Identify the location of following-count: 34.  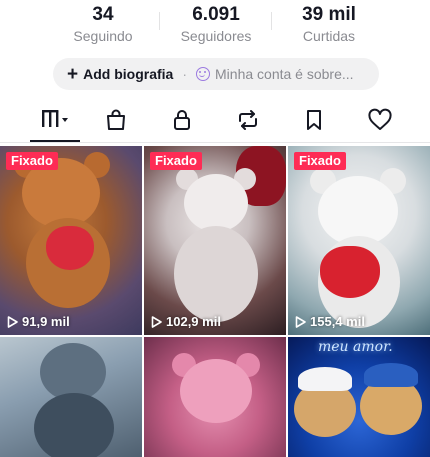
(103, 14).